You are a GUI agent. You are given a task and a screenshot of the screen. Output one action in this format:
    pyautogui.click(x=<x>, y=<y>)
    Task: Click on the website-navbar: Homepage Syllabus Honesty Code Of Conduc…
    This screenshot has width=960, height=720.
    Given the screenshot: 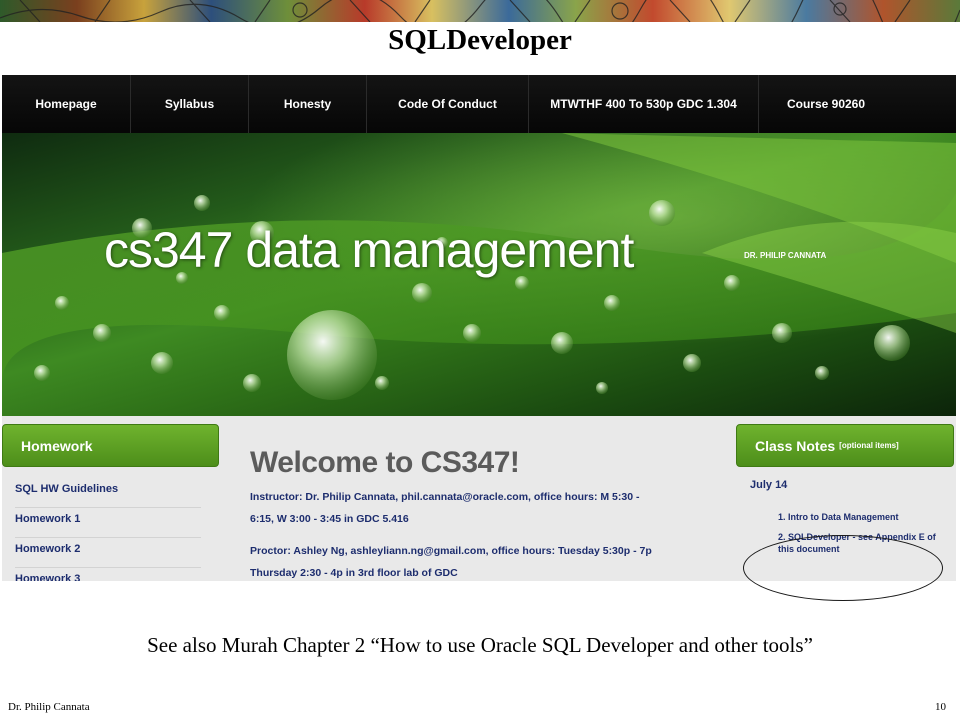 What is the action you would take?
    pyautogui.click(x=479, y=104)
    